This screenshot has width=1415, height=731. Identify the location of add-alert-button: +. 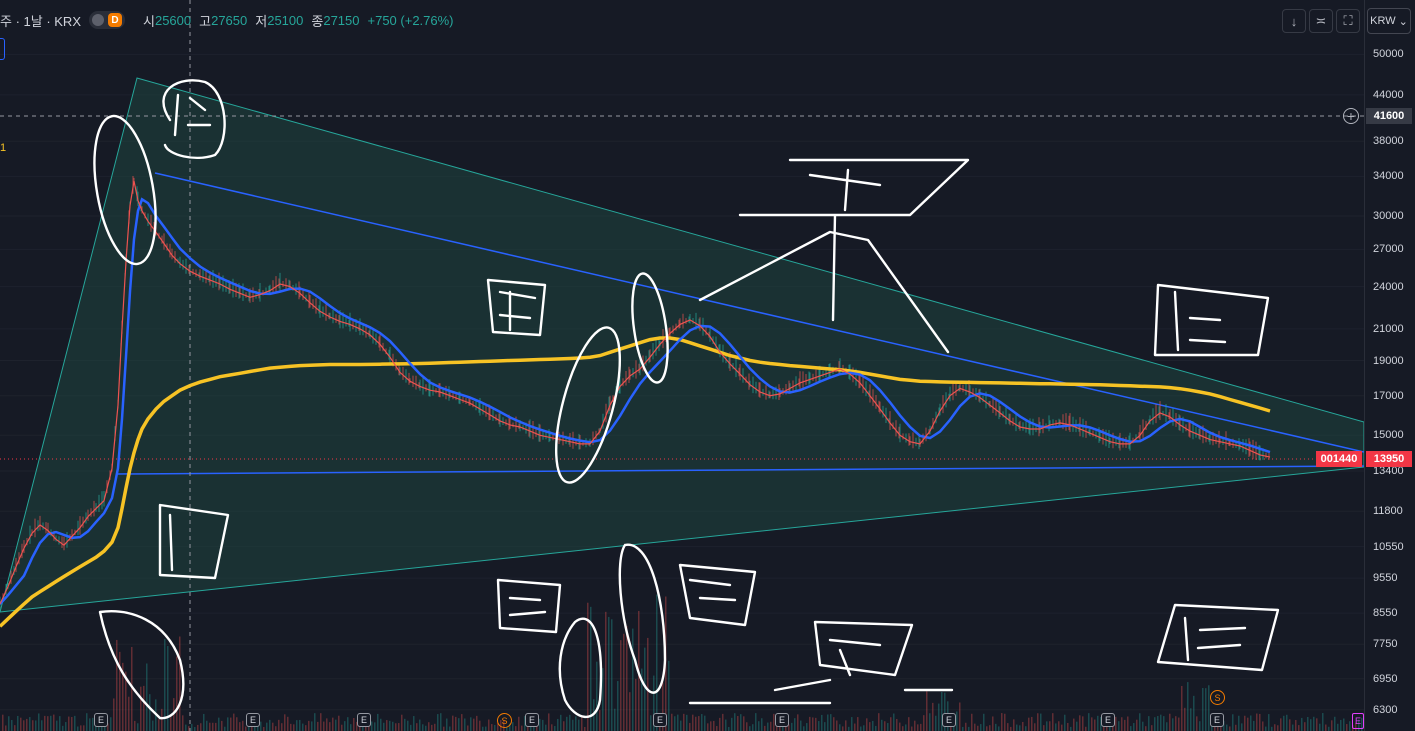
(1351, 116).